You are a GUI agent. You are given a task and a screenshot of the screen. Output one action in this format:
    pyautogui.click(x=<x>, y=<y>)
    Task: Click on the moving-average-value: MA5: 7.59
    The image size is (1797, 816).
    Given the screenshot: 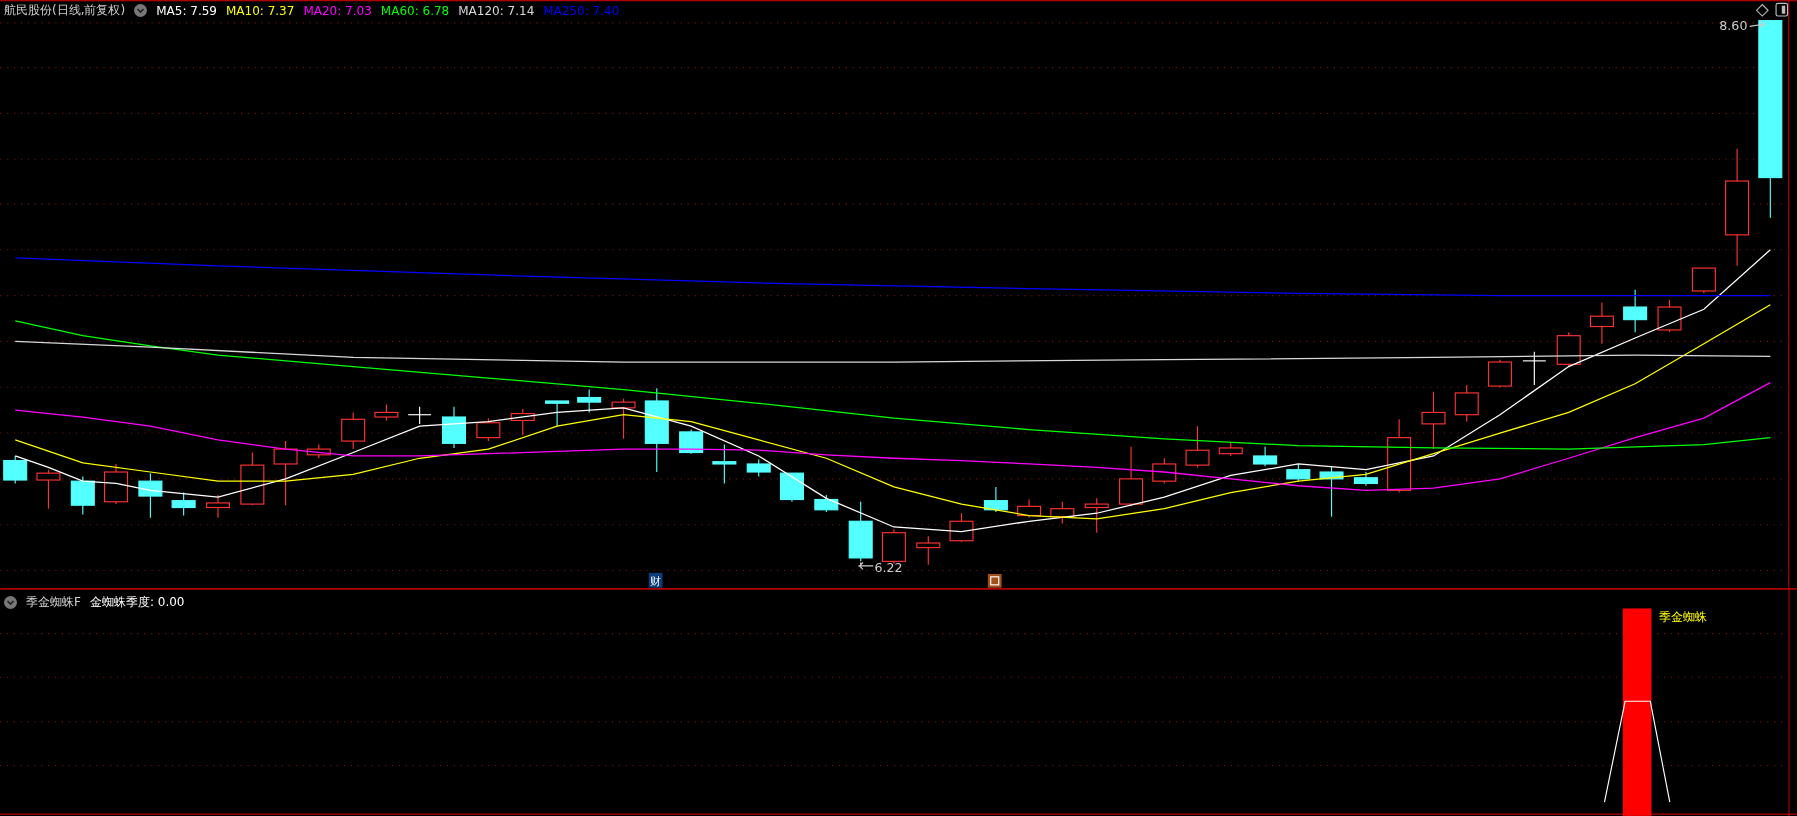 What is the action you would take?
    pyautogui.click(x=186, y=10)
    